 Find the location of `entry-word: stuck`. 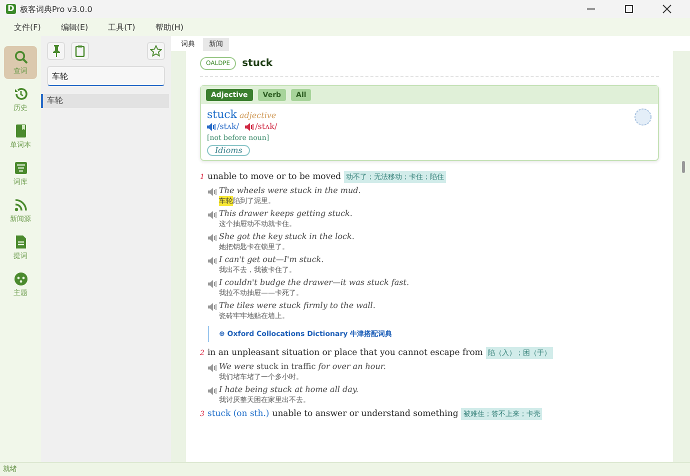

entry-word: stuck is located at coordinates (222, 114).